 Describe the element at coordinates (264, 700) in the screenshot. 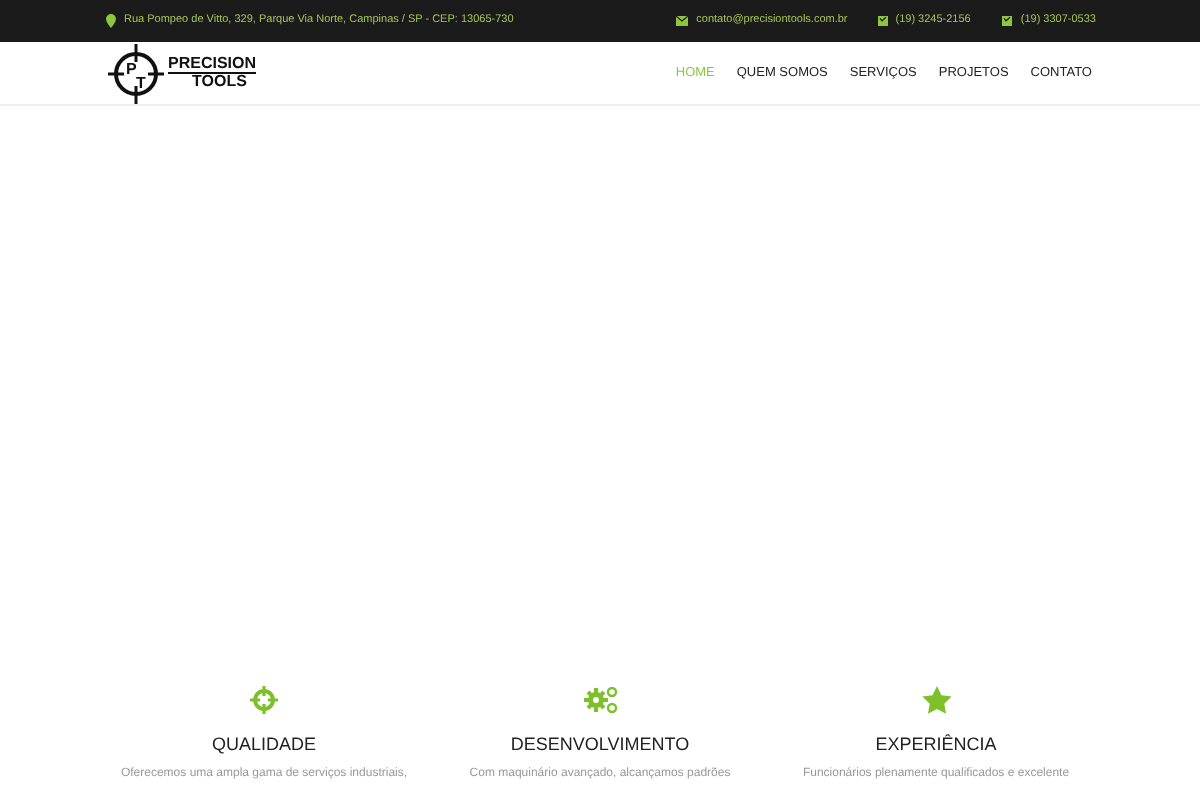

I see `crosshair-icon` at that location.